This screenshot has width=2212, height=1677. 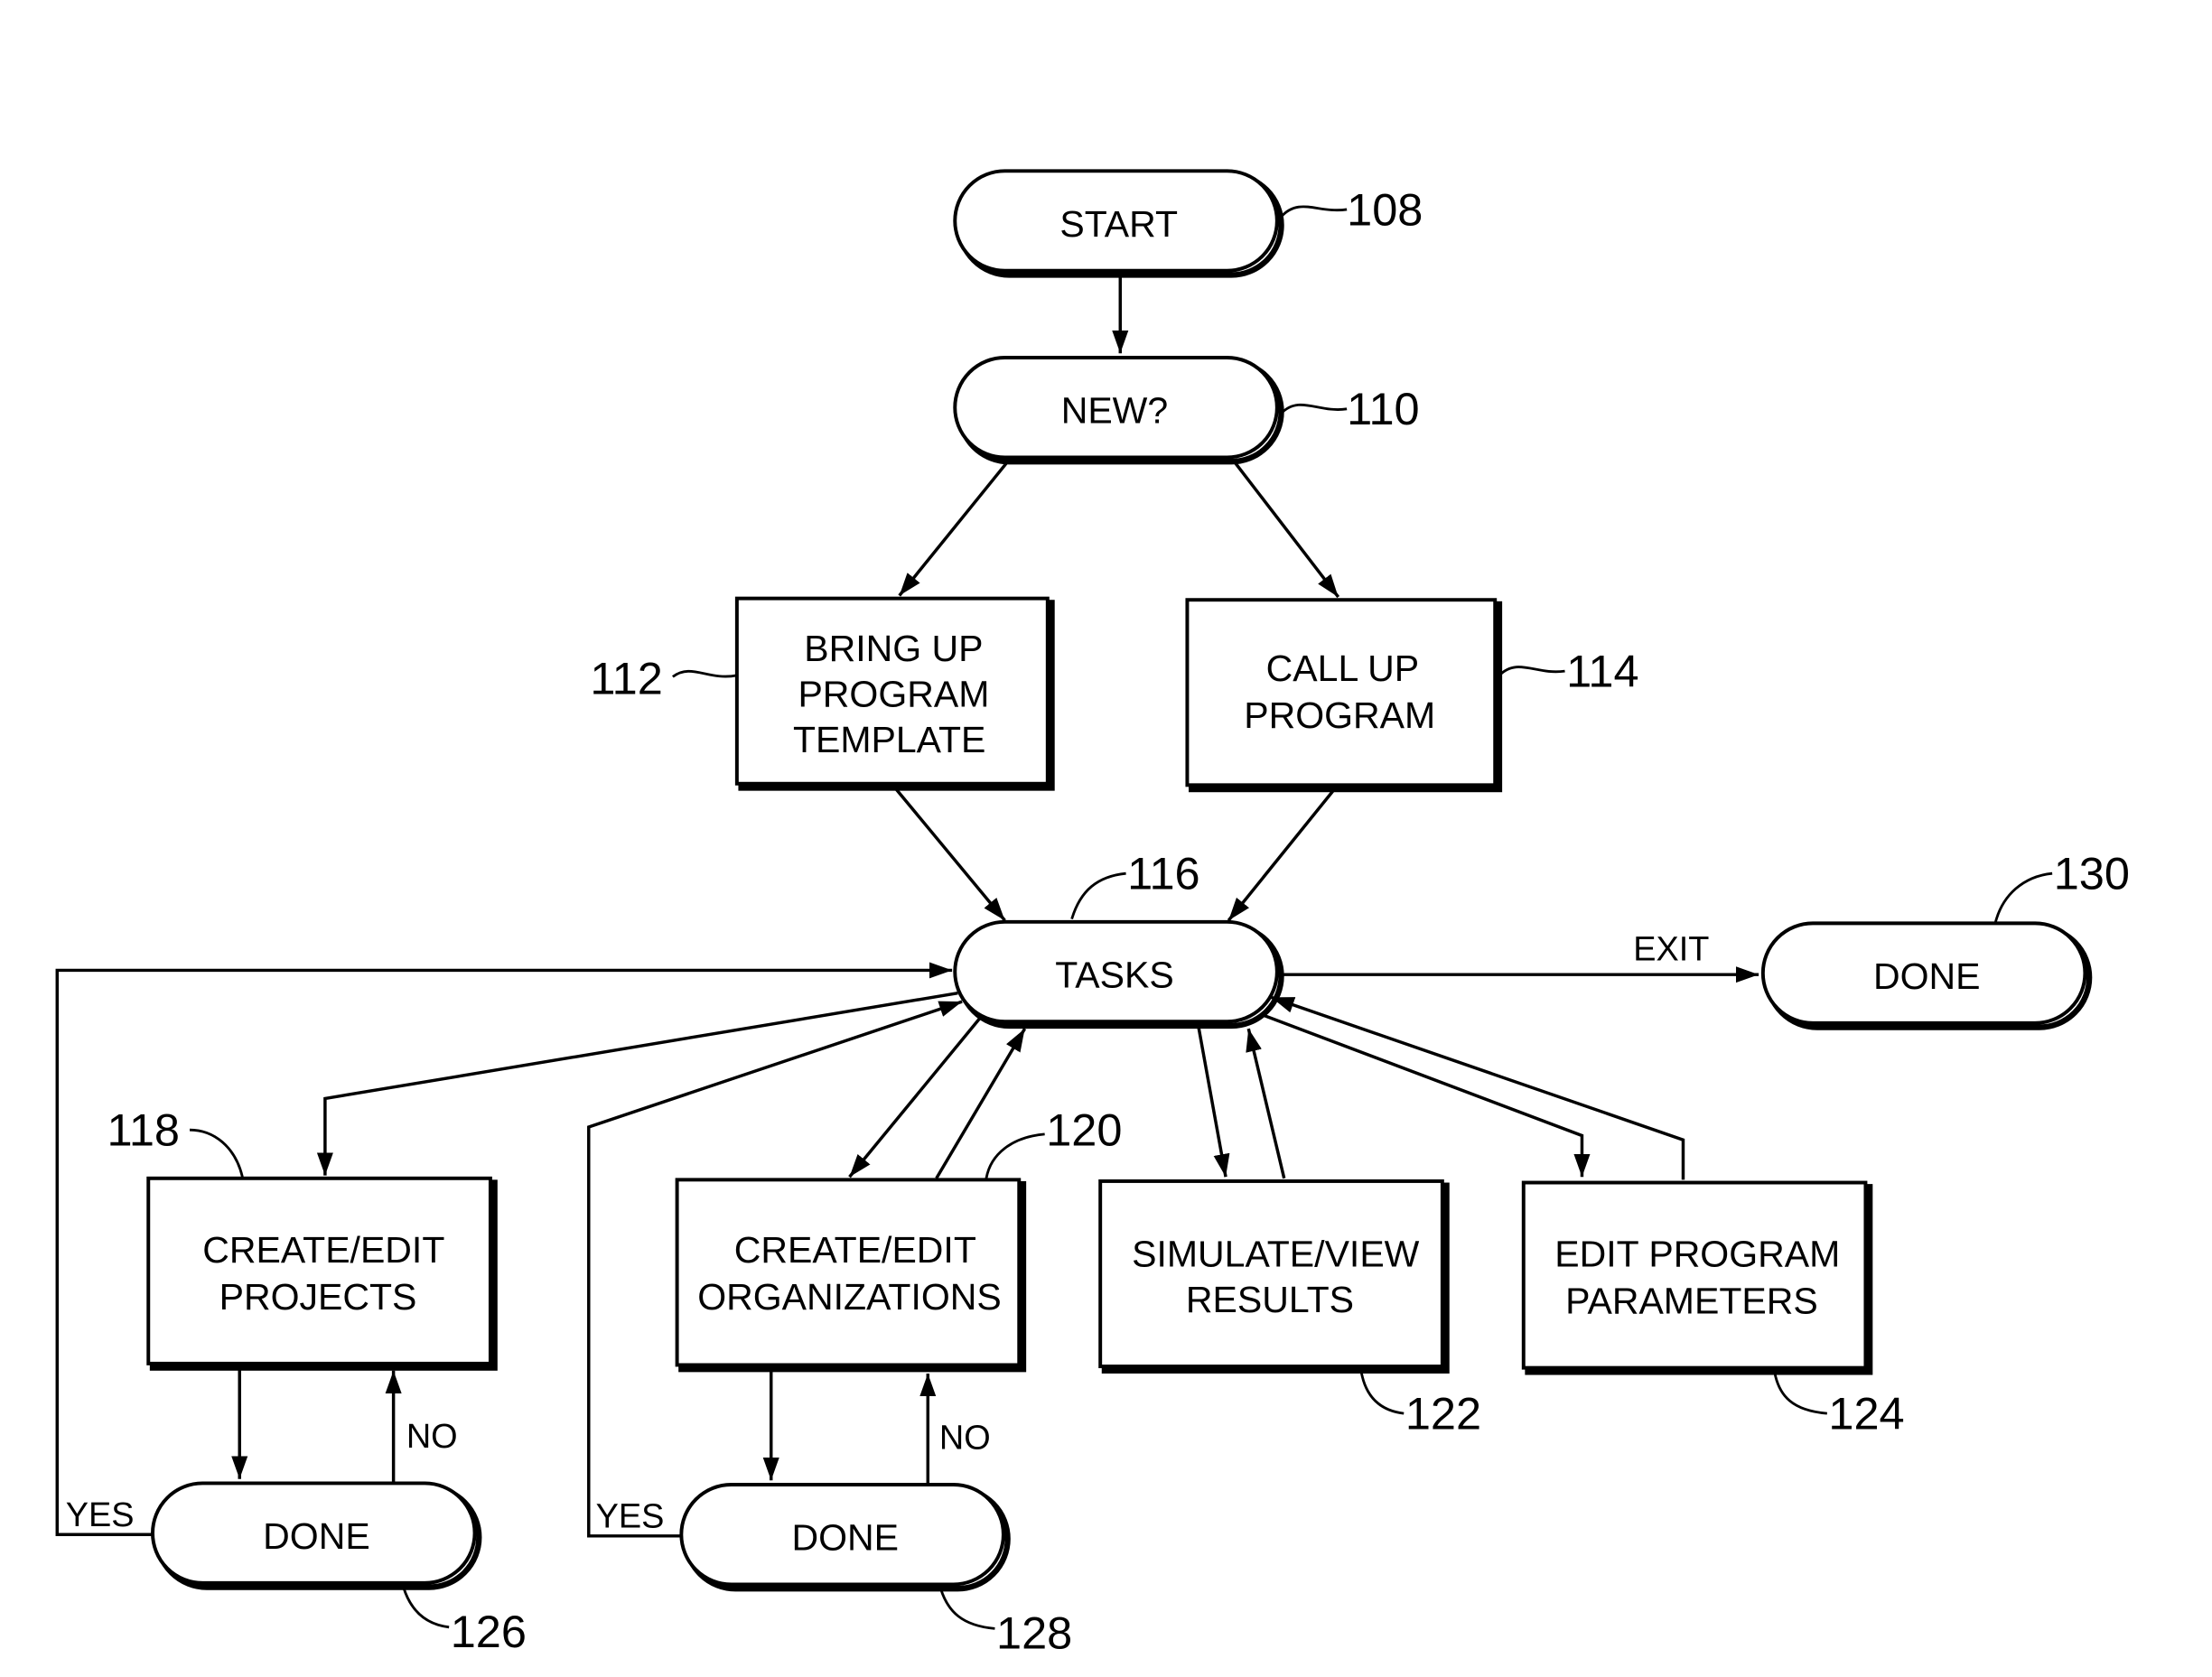 I want to click on node-done-orgs: DONE, so click(x=845, y=1537).